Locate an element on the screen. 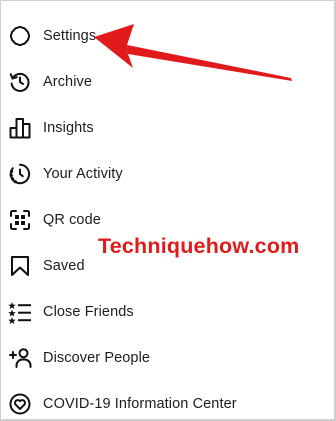 Image resolution: width=336 pixels, height=421 pixels. watermark-text: Techniquehow.com is located at coordinates (199, 246).